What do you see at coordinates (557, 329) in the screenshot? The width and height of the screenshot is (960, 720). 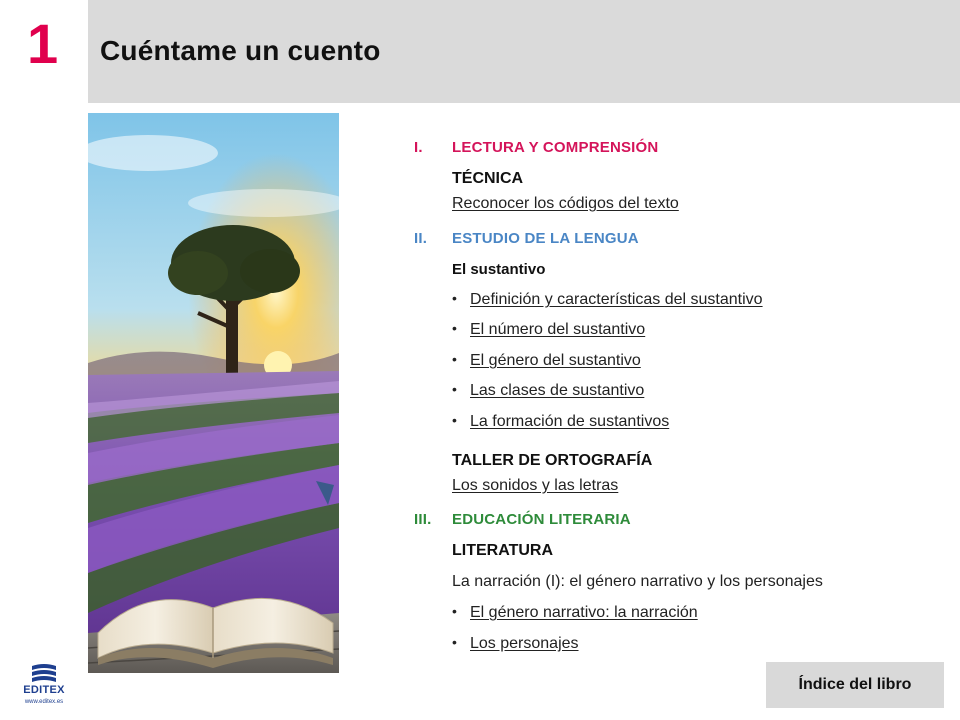 I see `list-item-link: El número del sustantivo` at bounding box center [557, 329].